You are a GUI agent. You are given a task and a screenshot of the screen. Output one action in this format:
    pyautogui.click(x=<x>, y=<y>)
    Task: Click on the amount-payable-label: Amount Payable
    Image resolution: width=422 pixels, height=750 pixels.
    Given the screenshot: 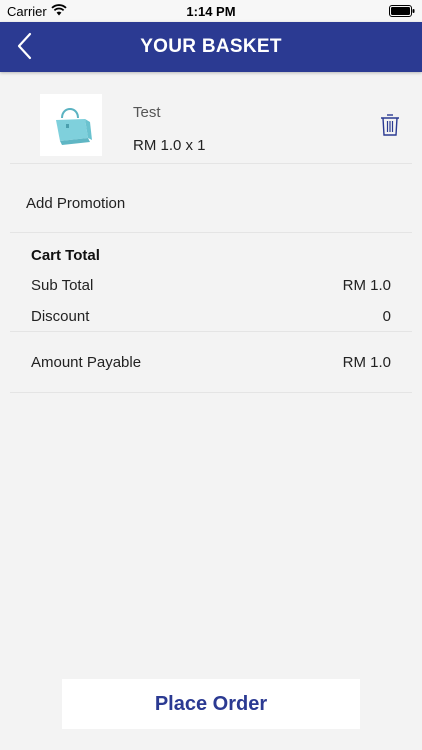 What is the action you would take?
    pyautogui.click(x=86, y=362)
    